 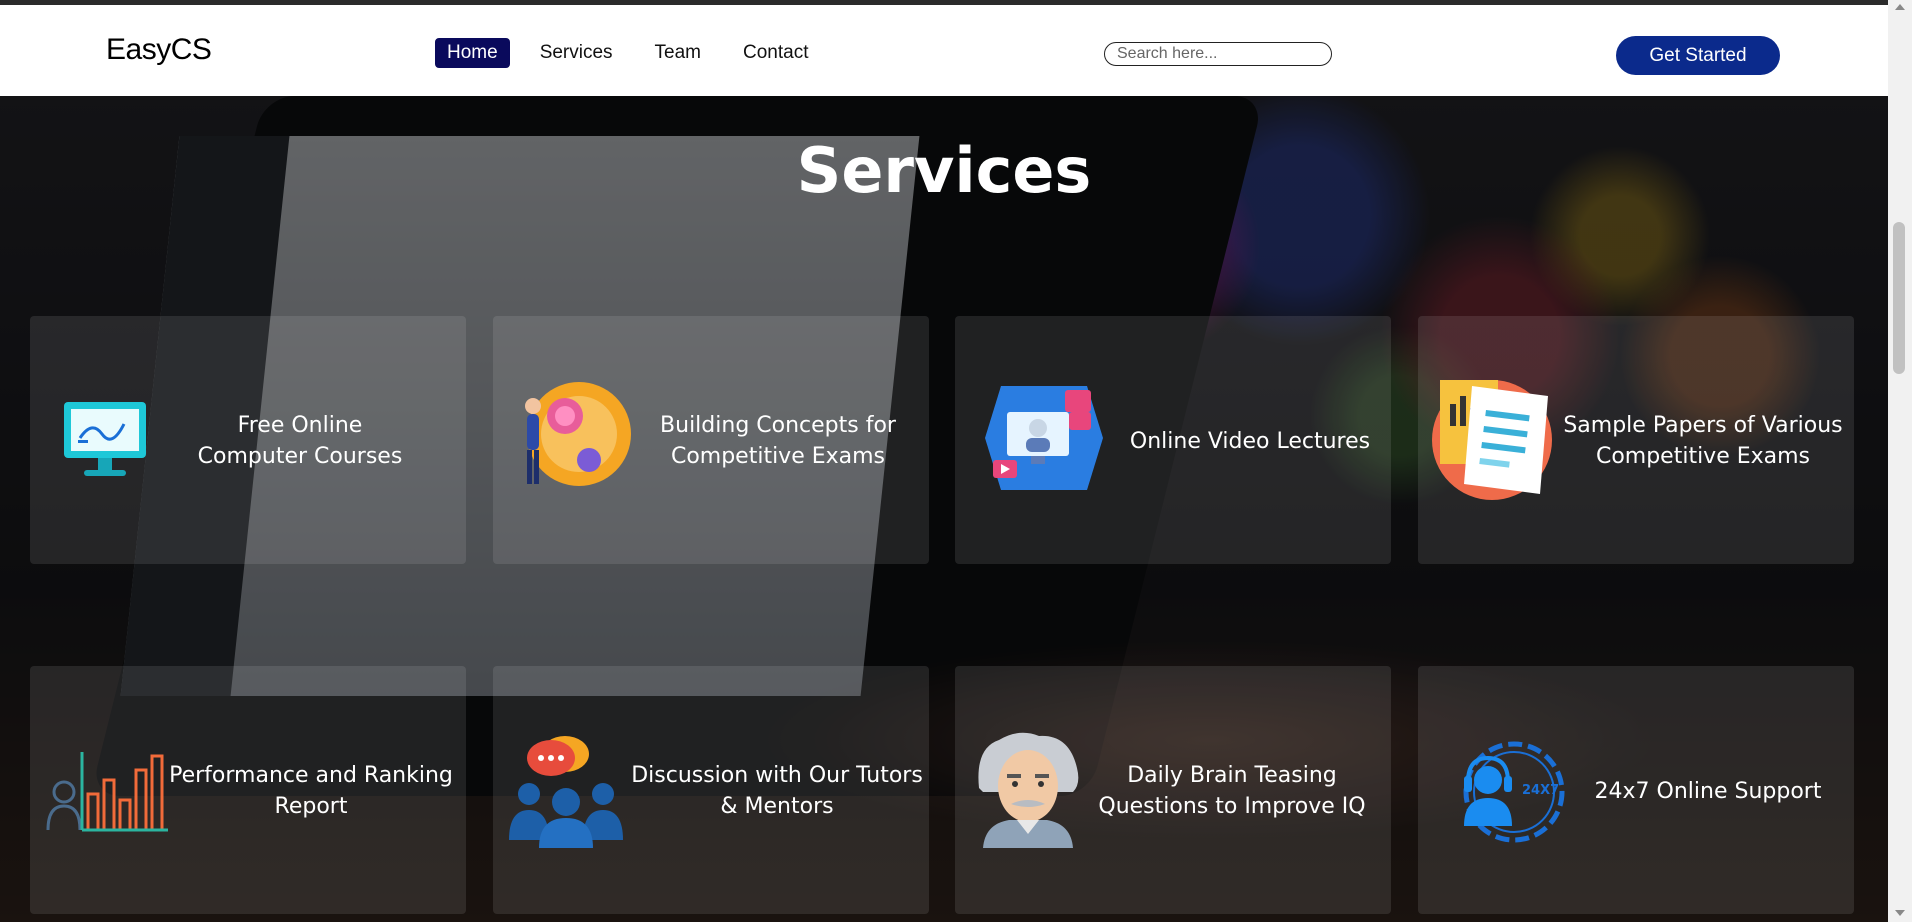 I want to click on nav-link-contact: Contact, so click(x=775, y=53).